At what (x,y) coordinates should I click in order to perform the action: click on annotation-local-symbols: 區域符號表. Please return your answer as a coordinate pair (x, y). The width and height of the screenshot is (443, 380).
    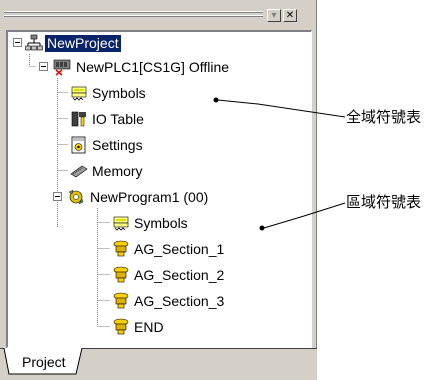
    Looking at the image, I should click on (384, 202).